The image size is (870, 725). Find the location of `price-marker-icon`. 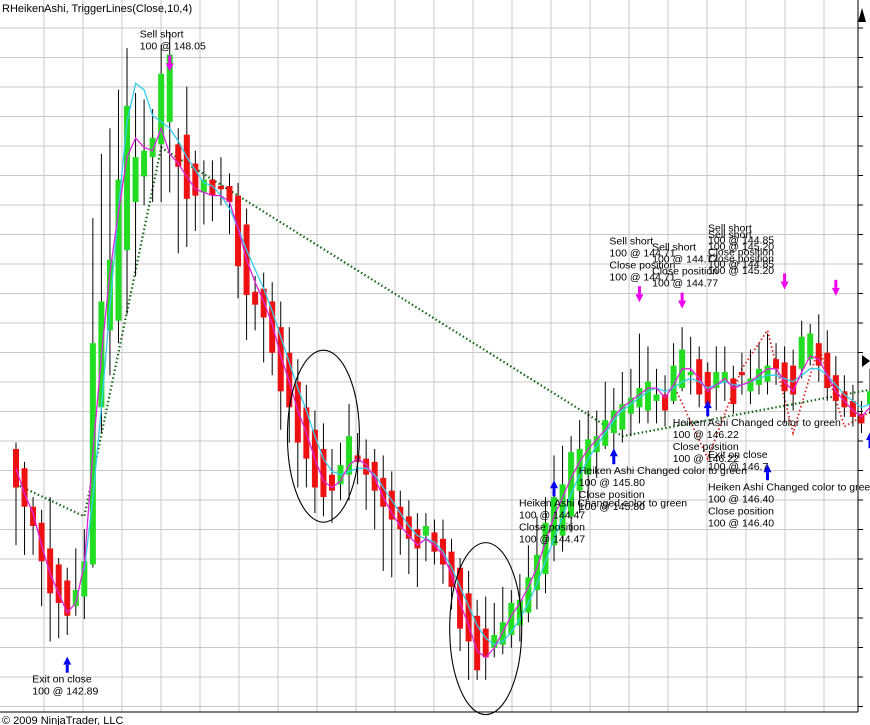

price-marker-icon is located at coordinates (866, 361).